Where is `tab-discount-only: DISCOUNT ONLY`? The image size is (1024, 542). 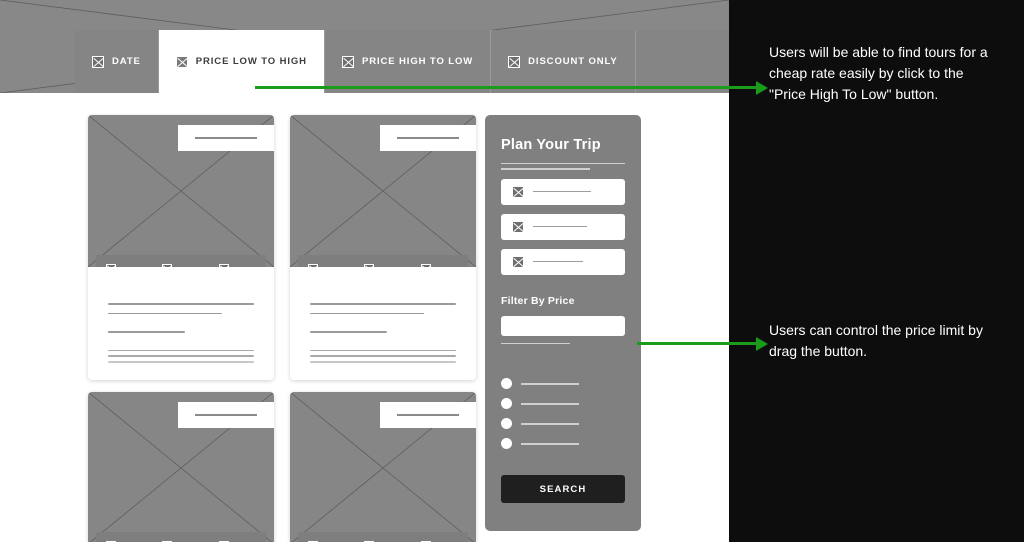 tab-discount-only: DISCOUNT ONLY is located at coordinates (563, 61).